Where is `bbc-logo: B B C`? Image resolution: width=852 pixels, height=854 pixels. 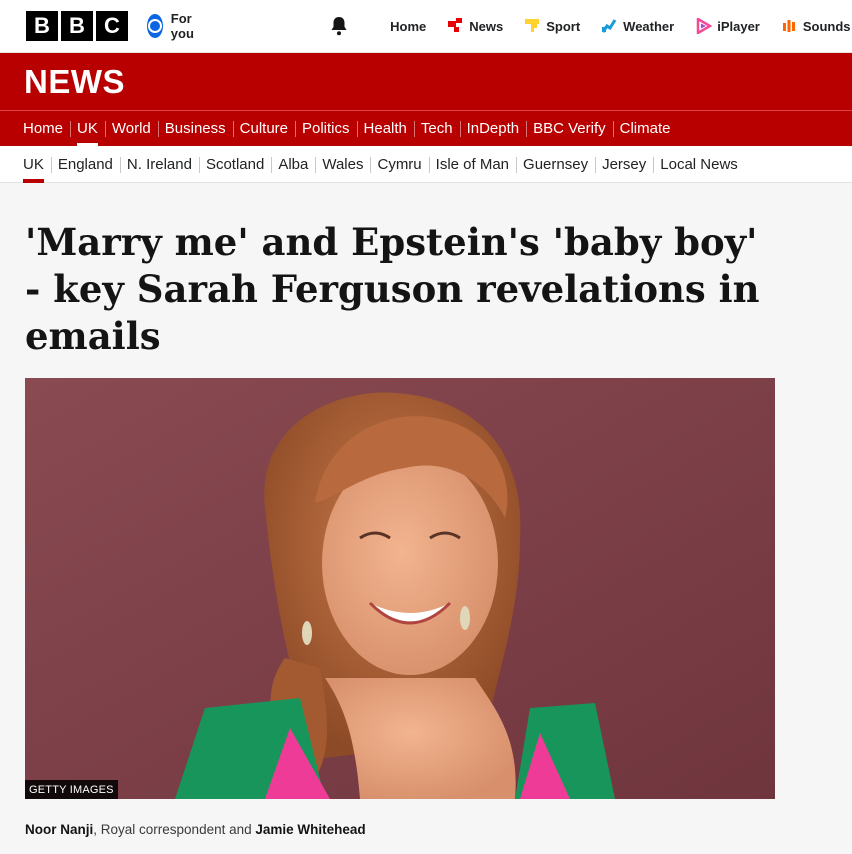
bbc-logo: B B C is located at coordinates (77, 26).